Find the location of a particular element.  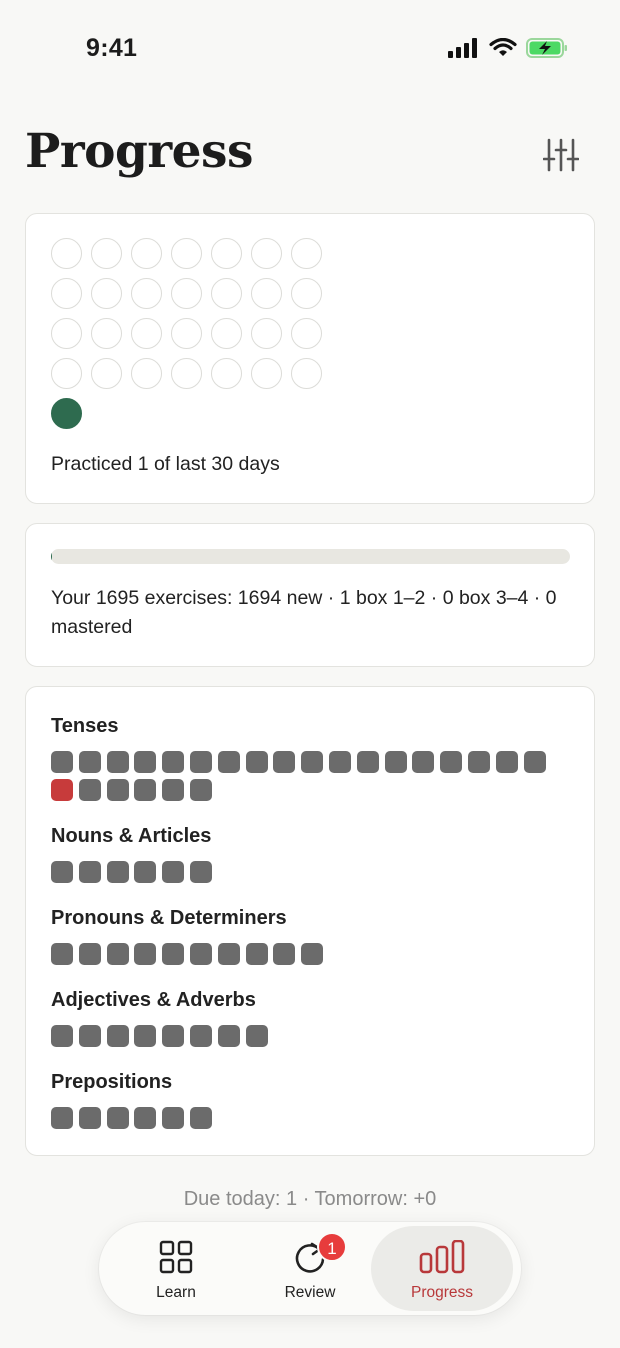

tab-progress: Progress is located at coordinates (442, 1268).